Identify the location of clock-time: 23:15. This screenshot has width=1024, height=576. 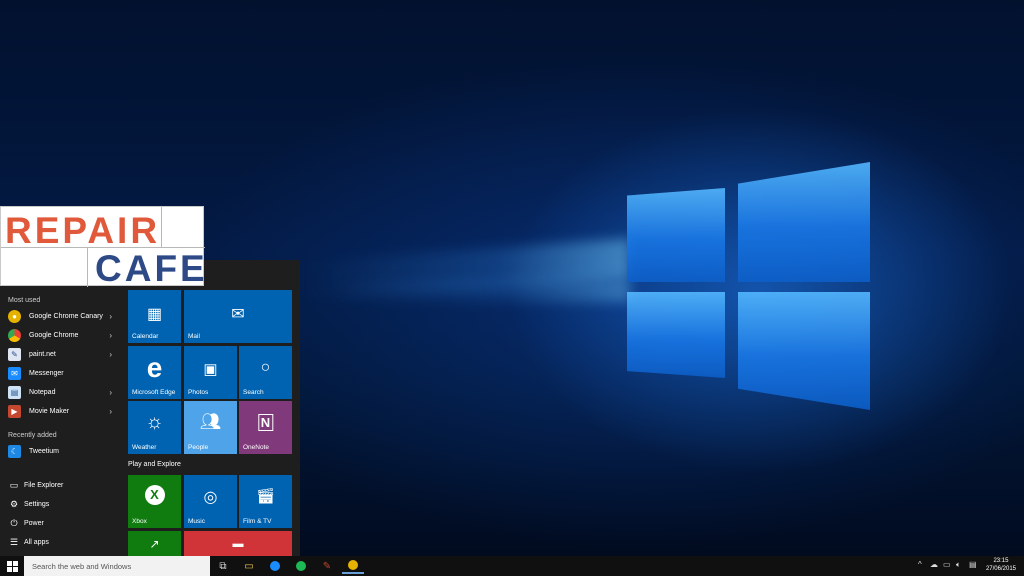
(1001, 561).